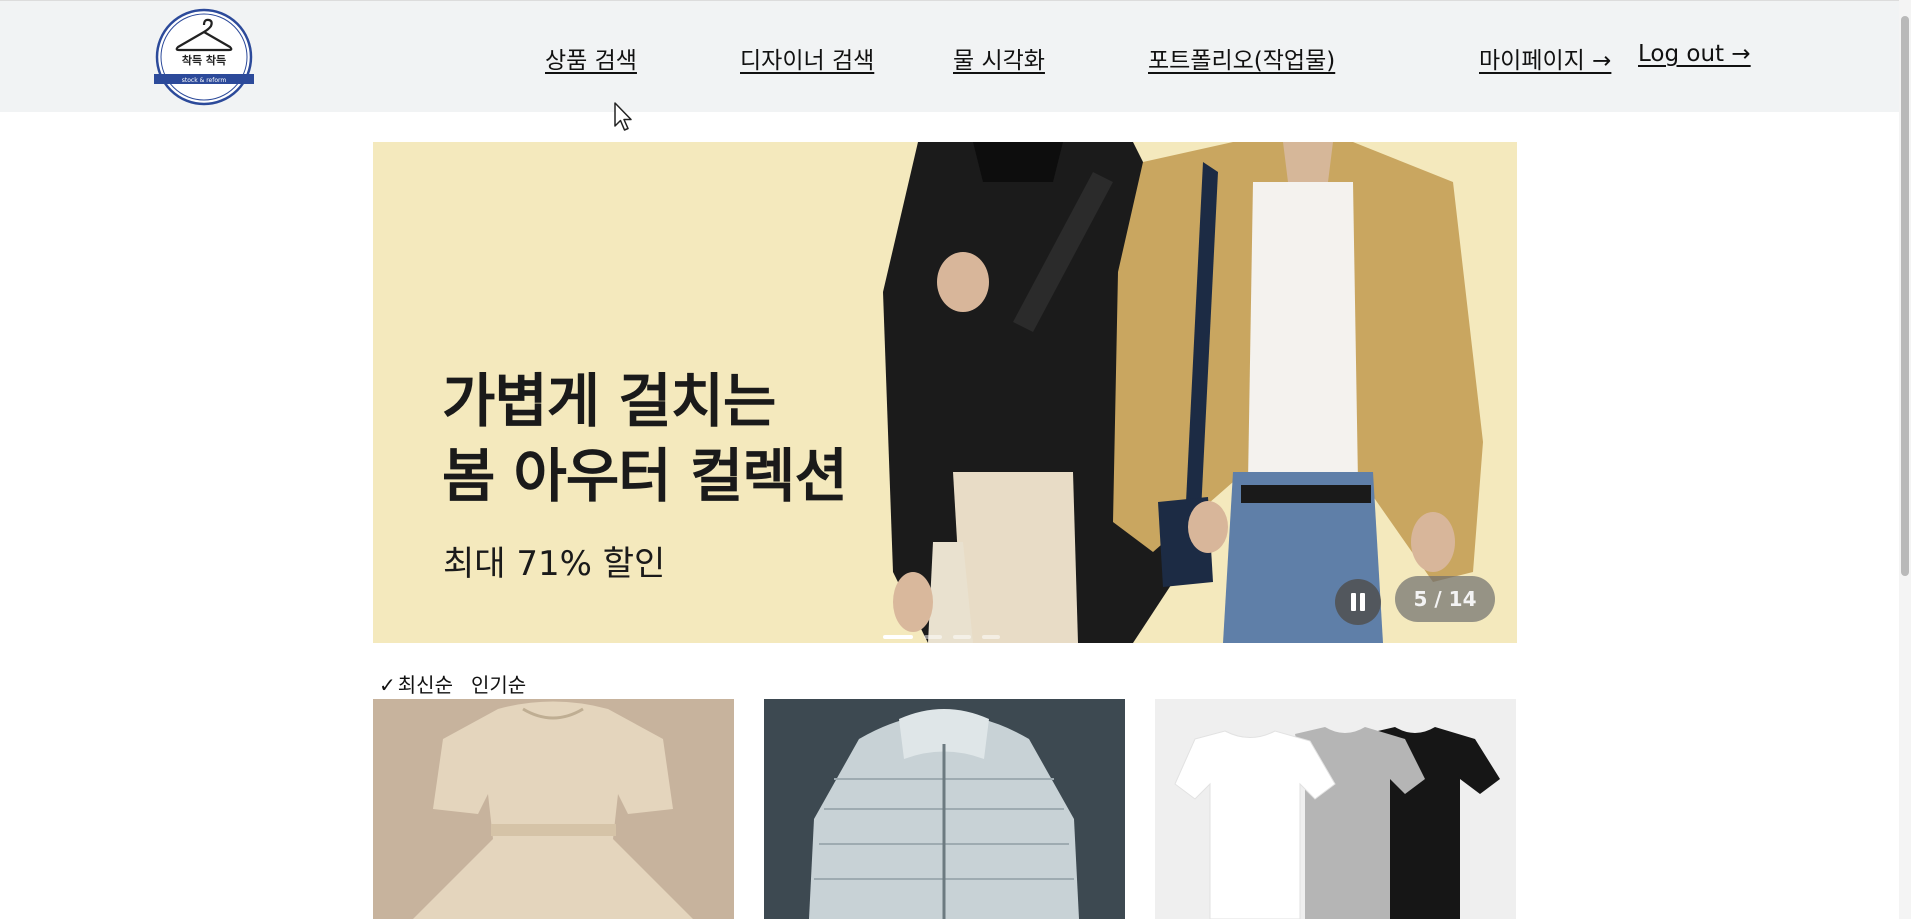  What do you see at coordinates (387, 685) in the screenshot?
I see `check-icon: ✓` at bounding box center [387, 685].